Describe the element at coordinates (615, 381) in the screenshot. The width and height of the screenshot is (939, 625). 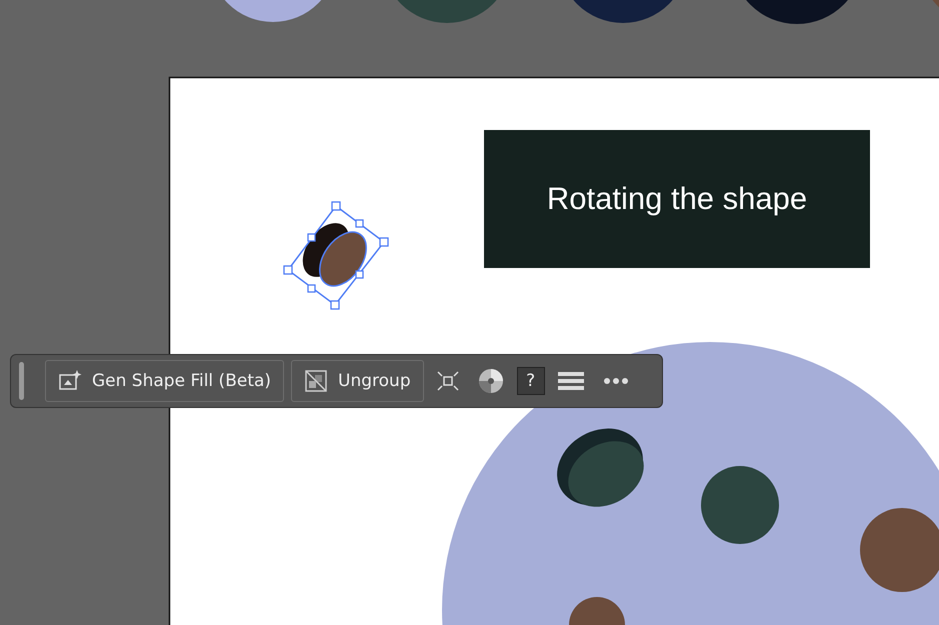
I see `more-options-icon` at that location.